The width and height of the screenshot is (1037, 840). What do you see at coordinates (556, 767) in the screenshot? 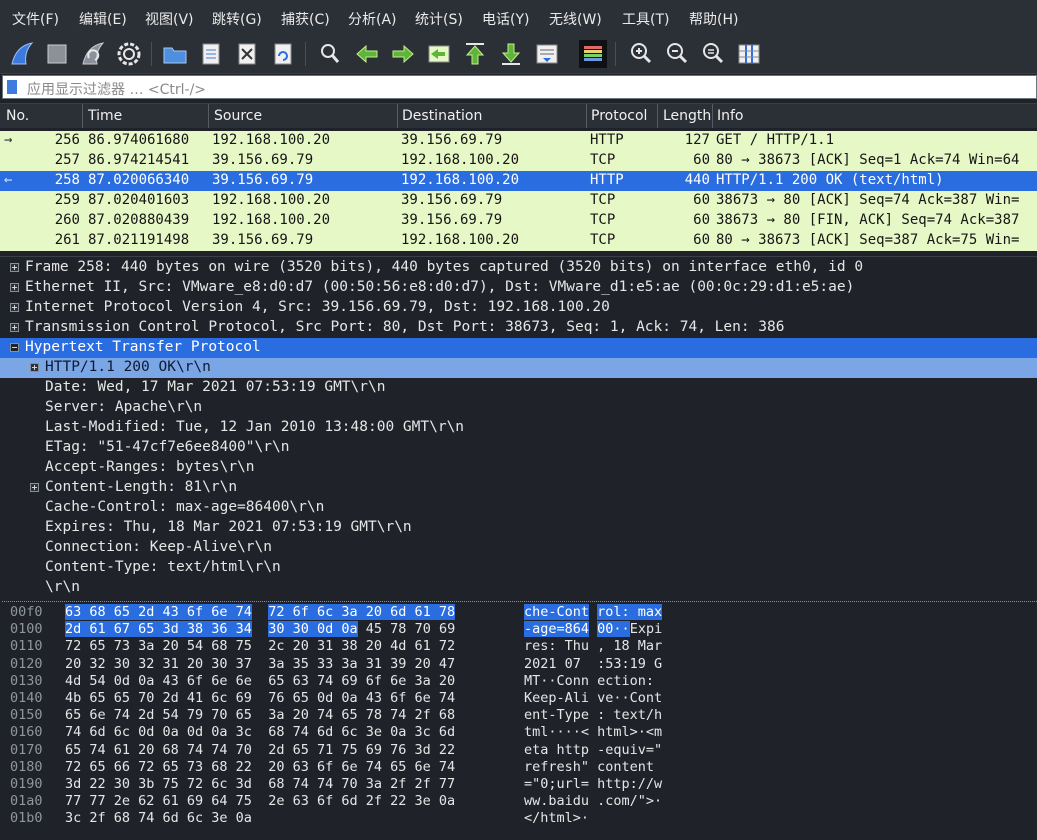
I see `ascii-bytes: refresh"` at bounding box center [556, 767].